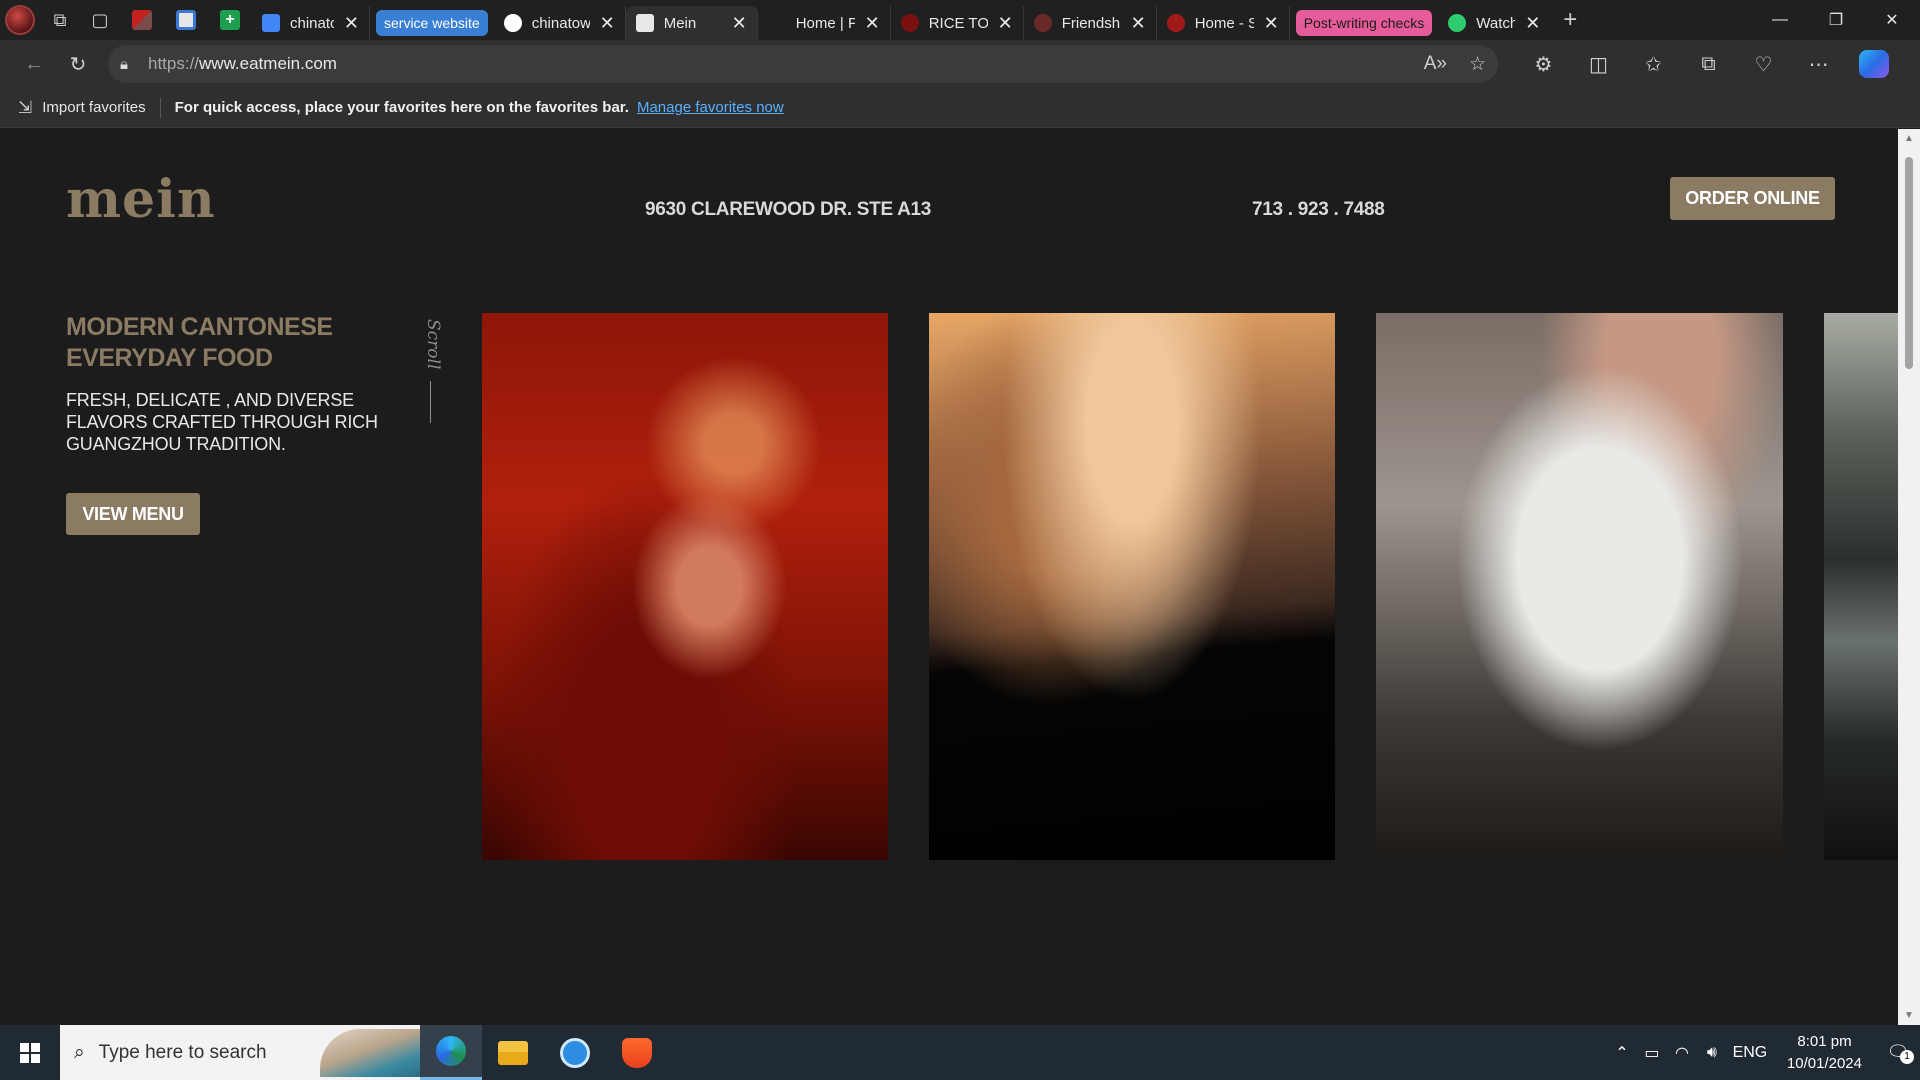  Describe the element at coordinates (1652, 1053) in the screenshot. I see `battery-icon: ▭` at that location.